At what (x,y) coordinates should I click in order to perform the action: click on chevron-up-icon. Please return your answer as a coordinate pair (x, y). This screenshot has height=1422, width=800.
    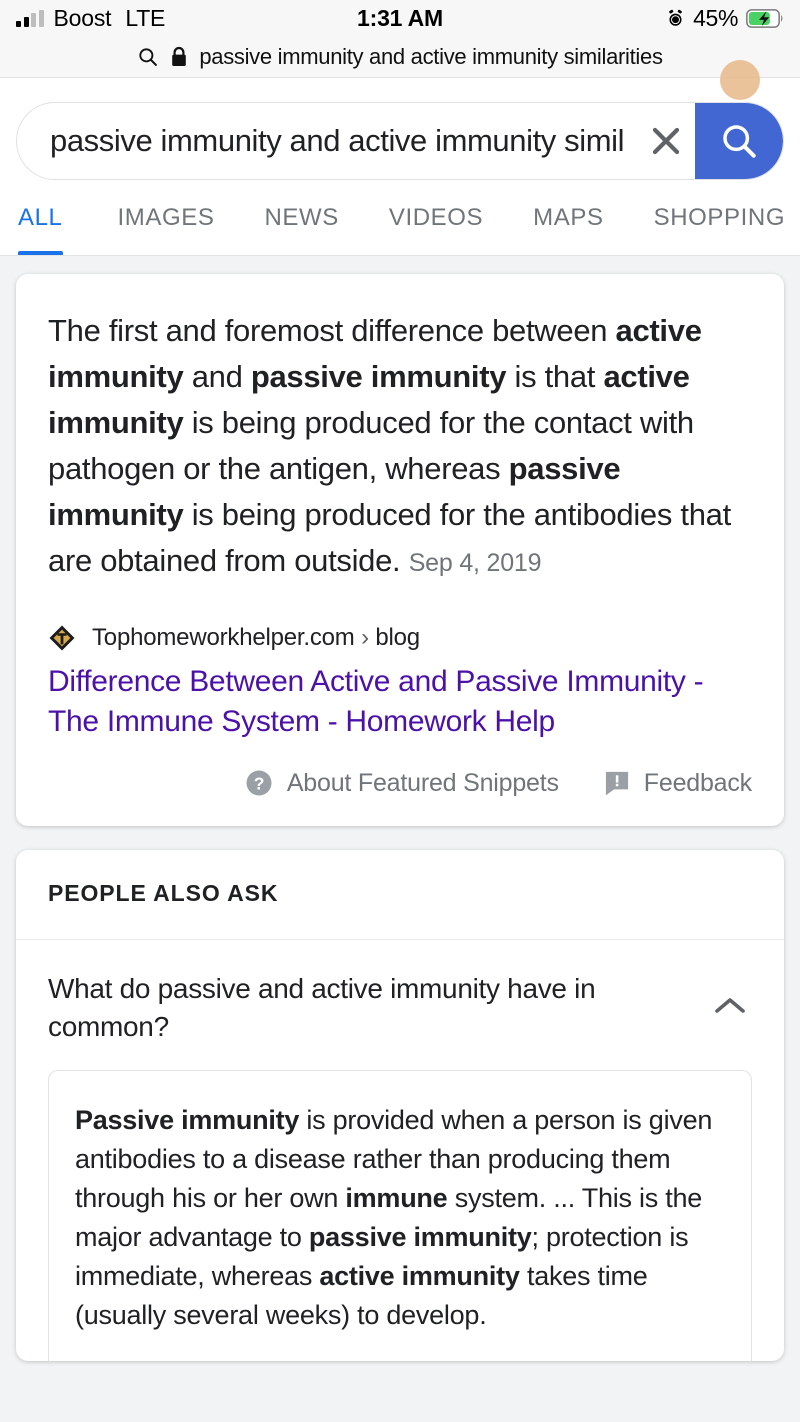
    Looking at the image, I should click on (730, 1005).